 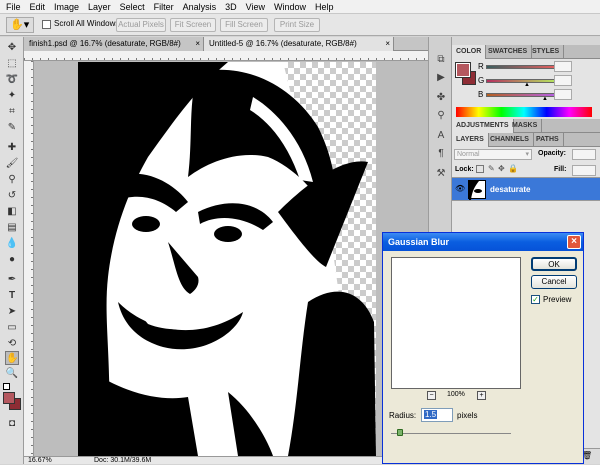 I want to click on tab-paths: PATHS, so click(x=548, y=140).